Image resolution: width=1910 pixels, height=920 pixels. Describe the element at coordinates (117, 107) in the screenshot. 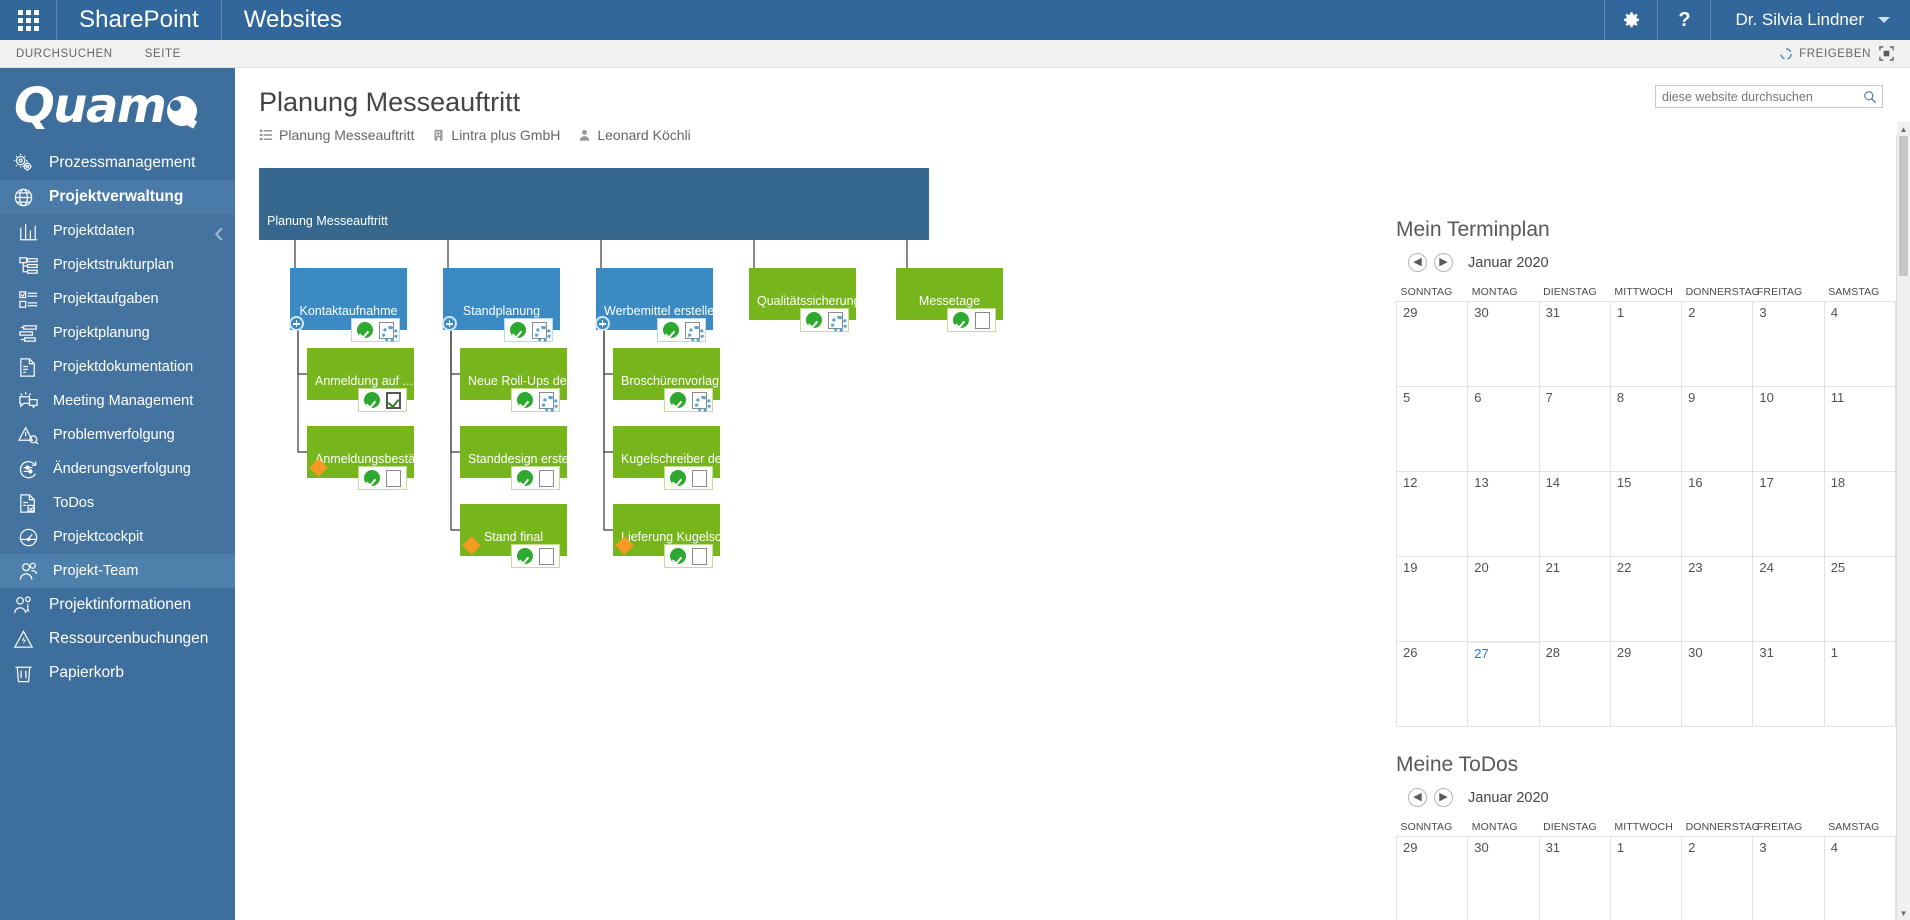

I see `quam-logo: Quam` at that location.